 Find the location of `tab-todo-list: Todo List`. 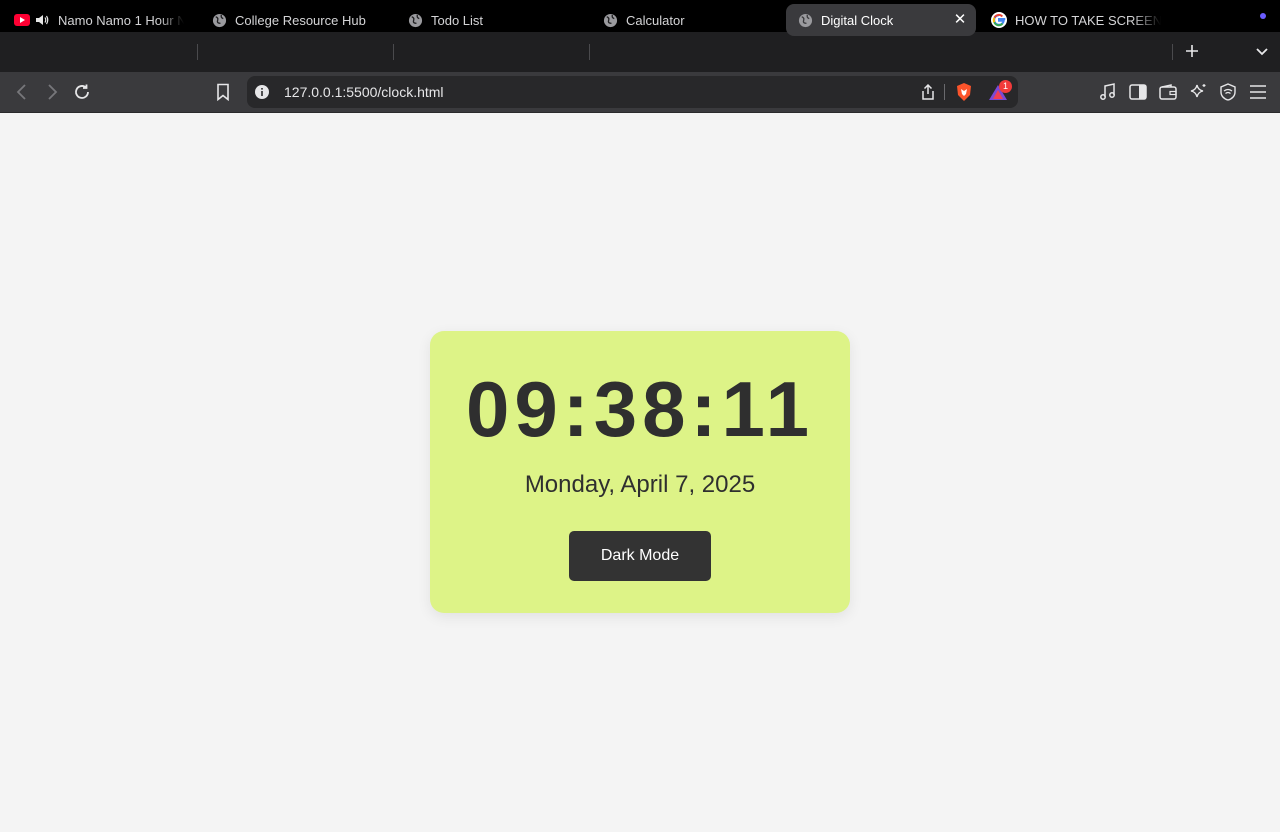

tab-todo-list: Todo List is located at coordinates (492, 20).